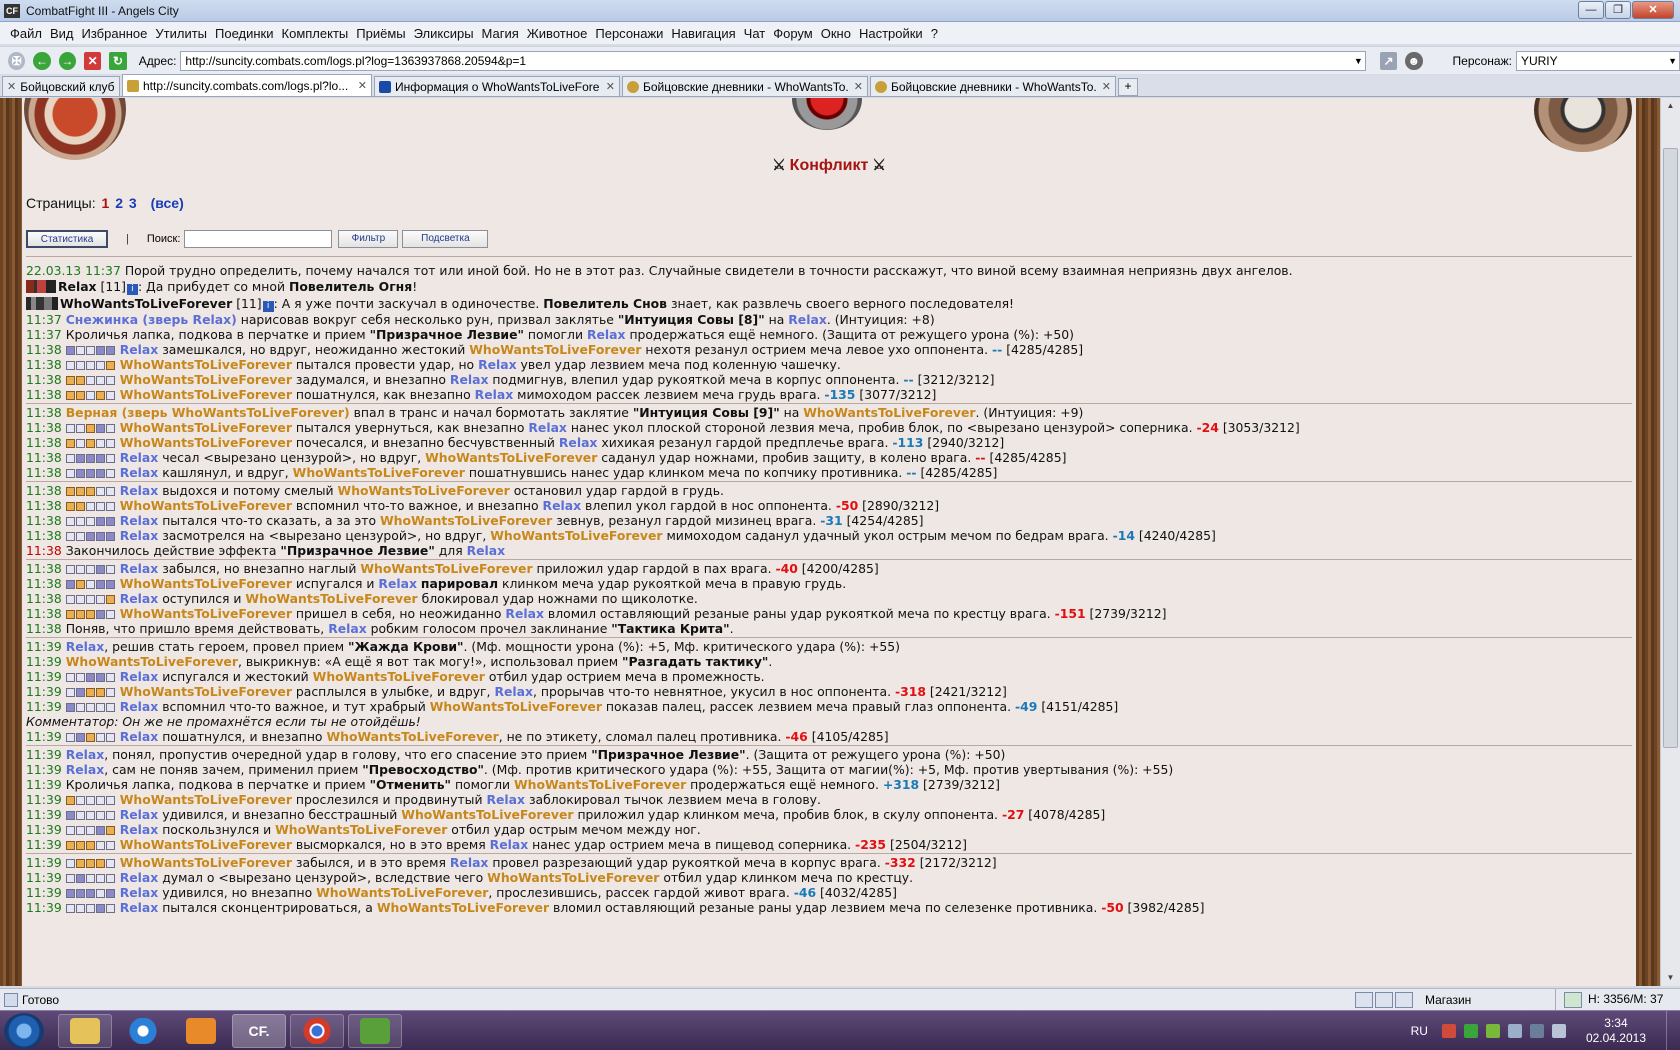  What do you see at coordinates (445, 239) in the screenshot?
I see `highlight-button: Подсветка` at bounding box center [445, 239].